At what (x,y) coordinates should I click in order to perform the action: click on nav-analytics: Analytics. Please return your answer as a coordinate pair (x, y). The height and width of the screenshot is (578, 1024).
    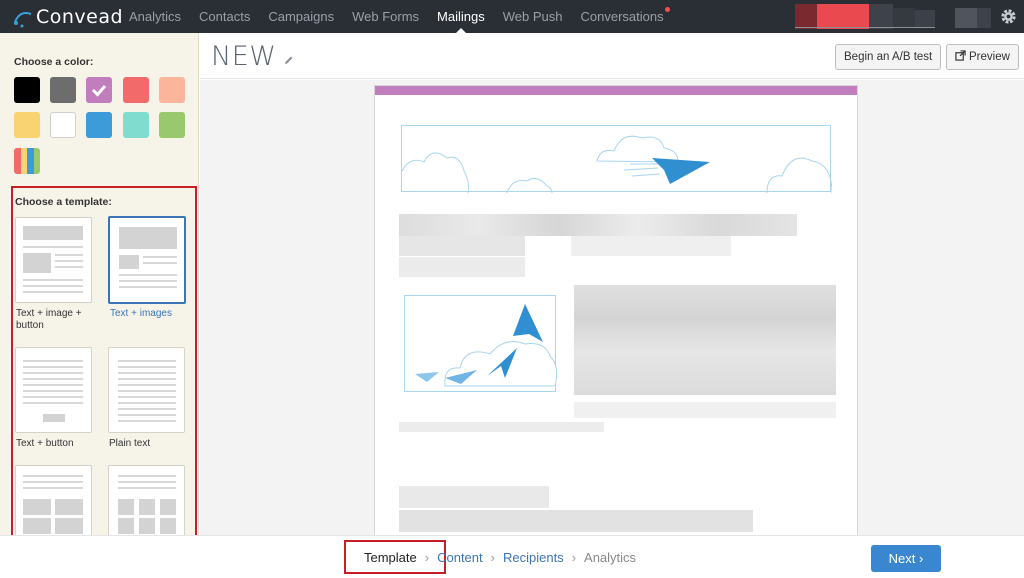
    Looking at the image, I should click on (155, 16).